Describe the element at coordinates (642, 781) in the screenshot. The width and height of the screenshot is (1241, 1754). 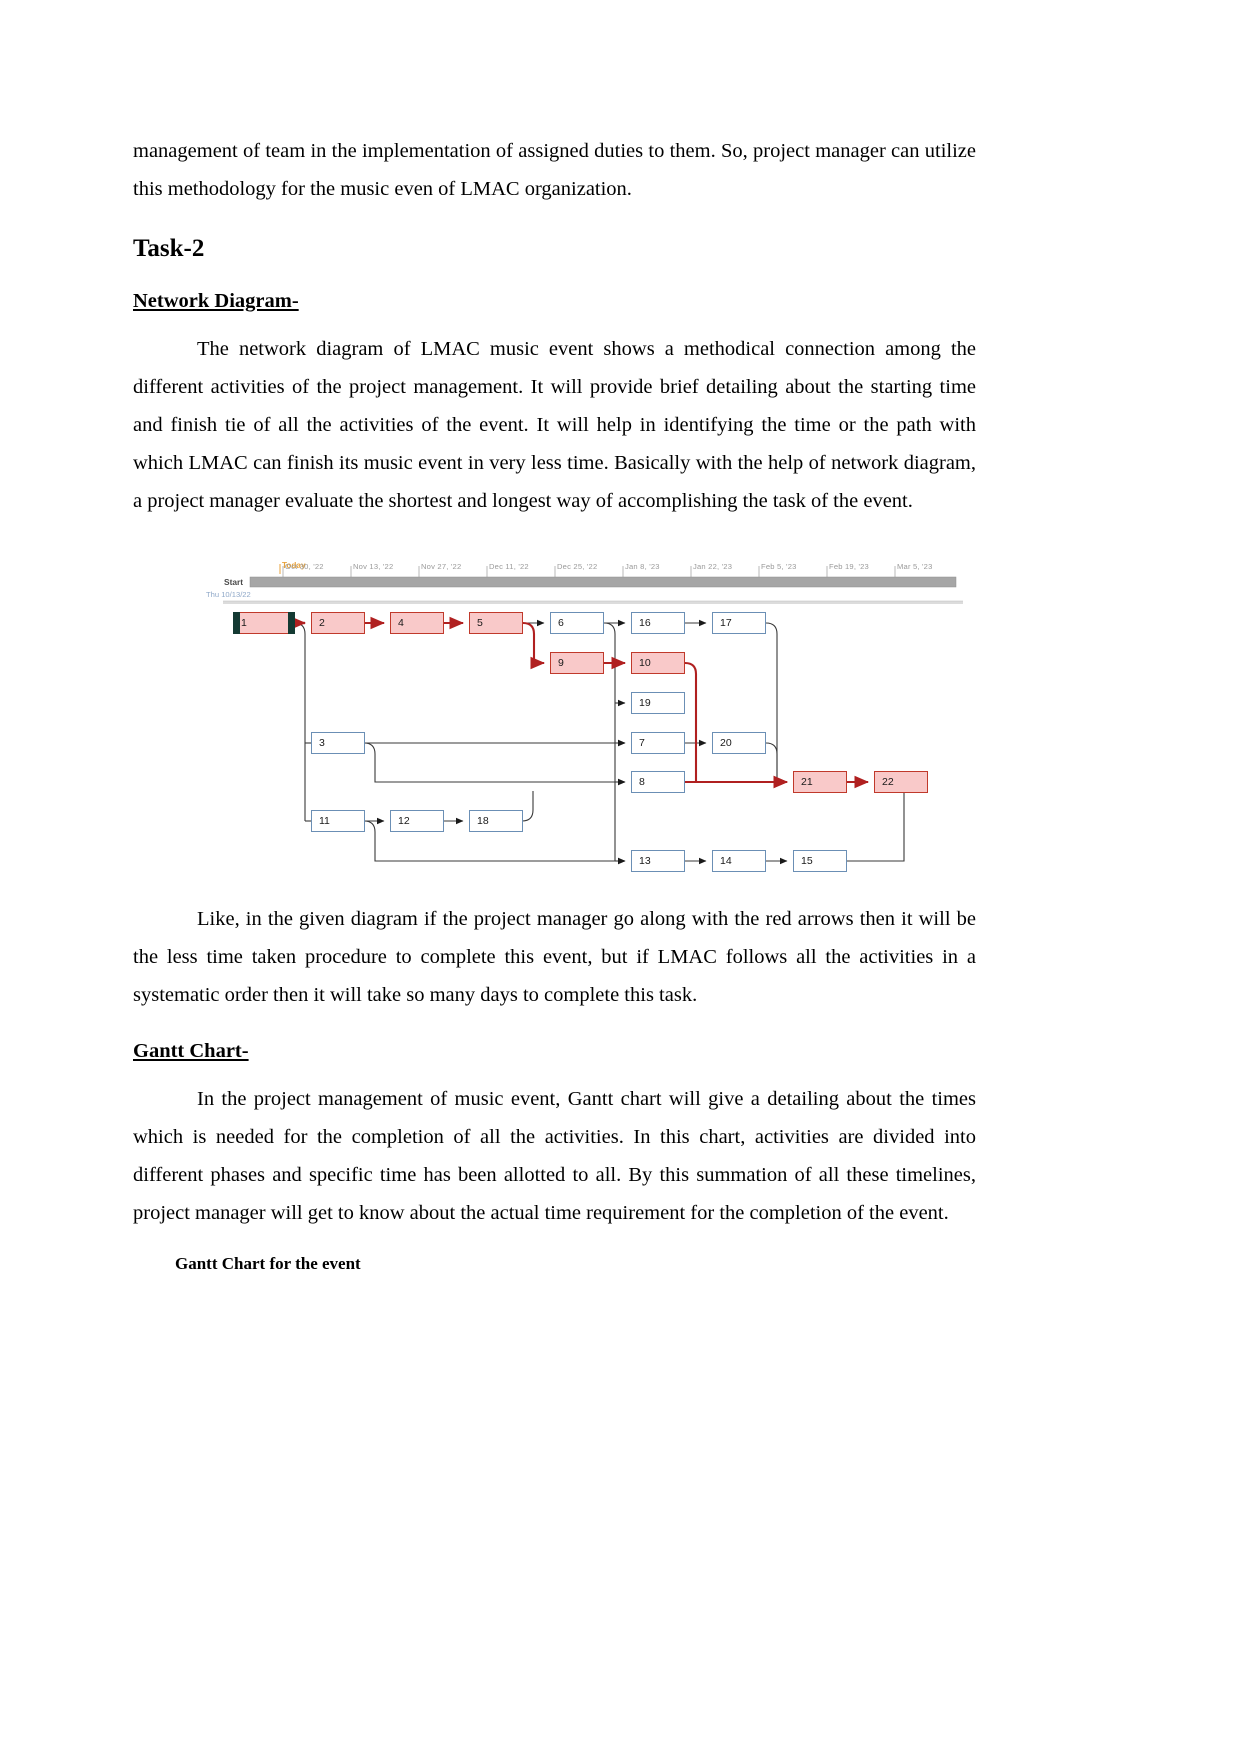
I see `network-node-8-label: 8` at that location.